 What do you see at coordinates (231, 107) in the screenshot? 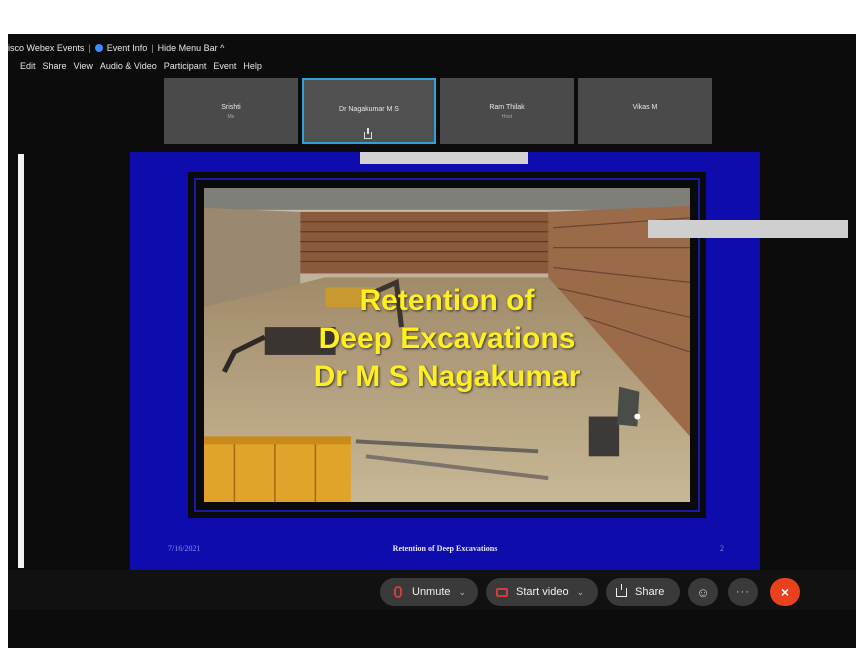
I see `participant-name: Srishti` at bounding box center [231, 107].